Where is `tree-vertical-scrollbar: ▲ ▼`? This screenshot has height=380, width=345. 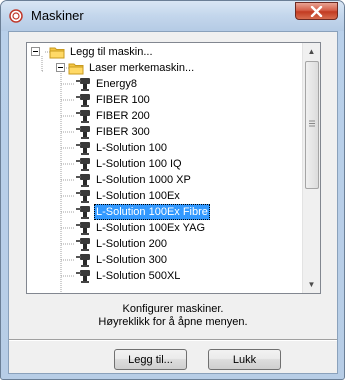 tree-vertical-scrollbar: ▲ ▼ is located at coordinates (311, 168).